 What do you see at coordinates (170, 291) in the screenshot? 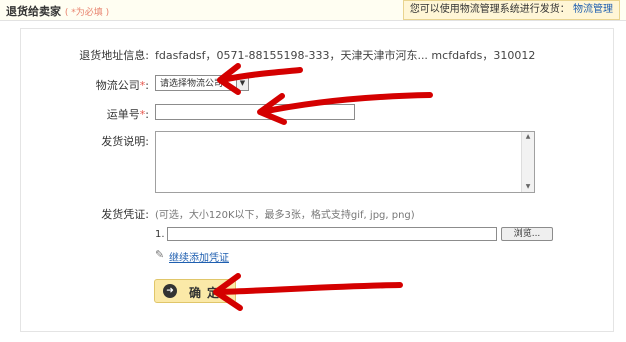
I see `arrow-right-icon: ➜` at bounding box center [170, 291].